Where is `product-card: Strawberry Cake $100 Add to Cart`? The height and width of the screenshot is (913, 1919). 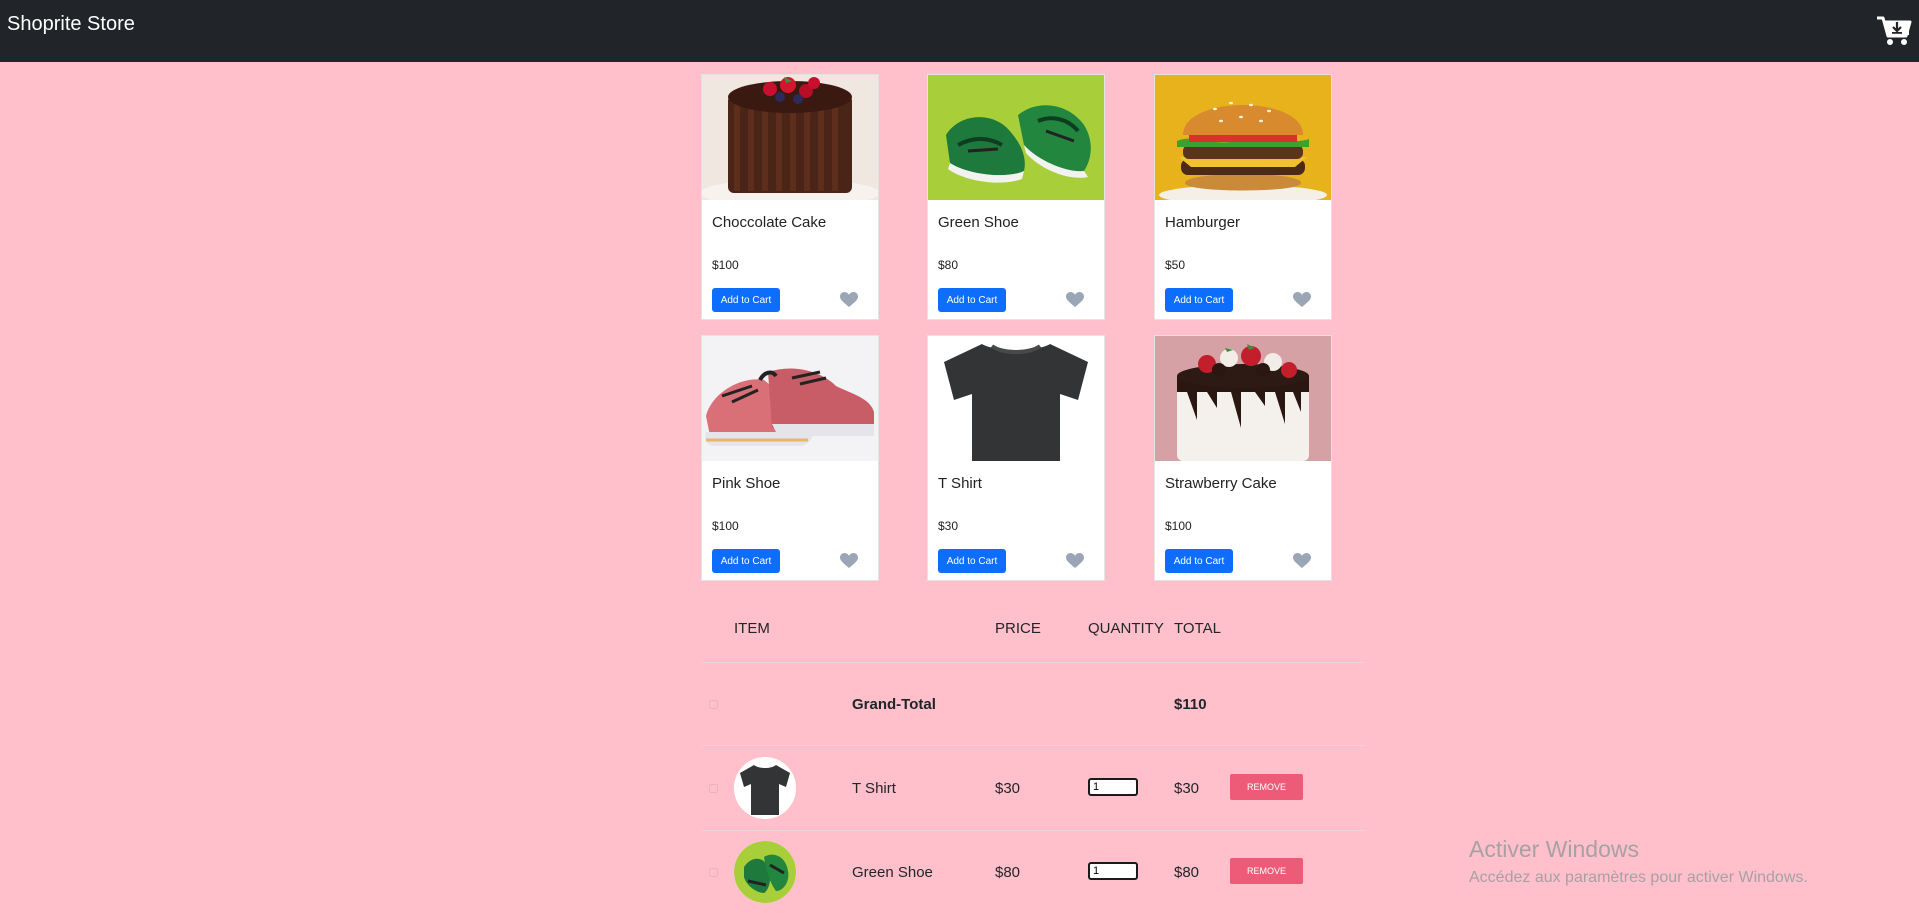
product-card: Strawberry Cake $100 Add to Cart is located at coordinates (1243, 458).